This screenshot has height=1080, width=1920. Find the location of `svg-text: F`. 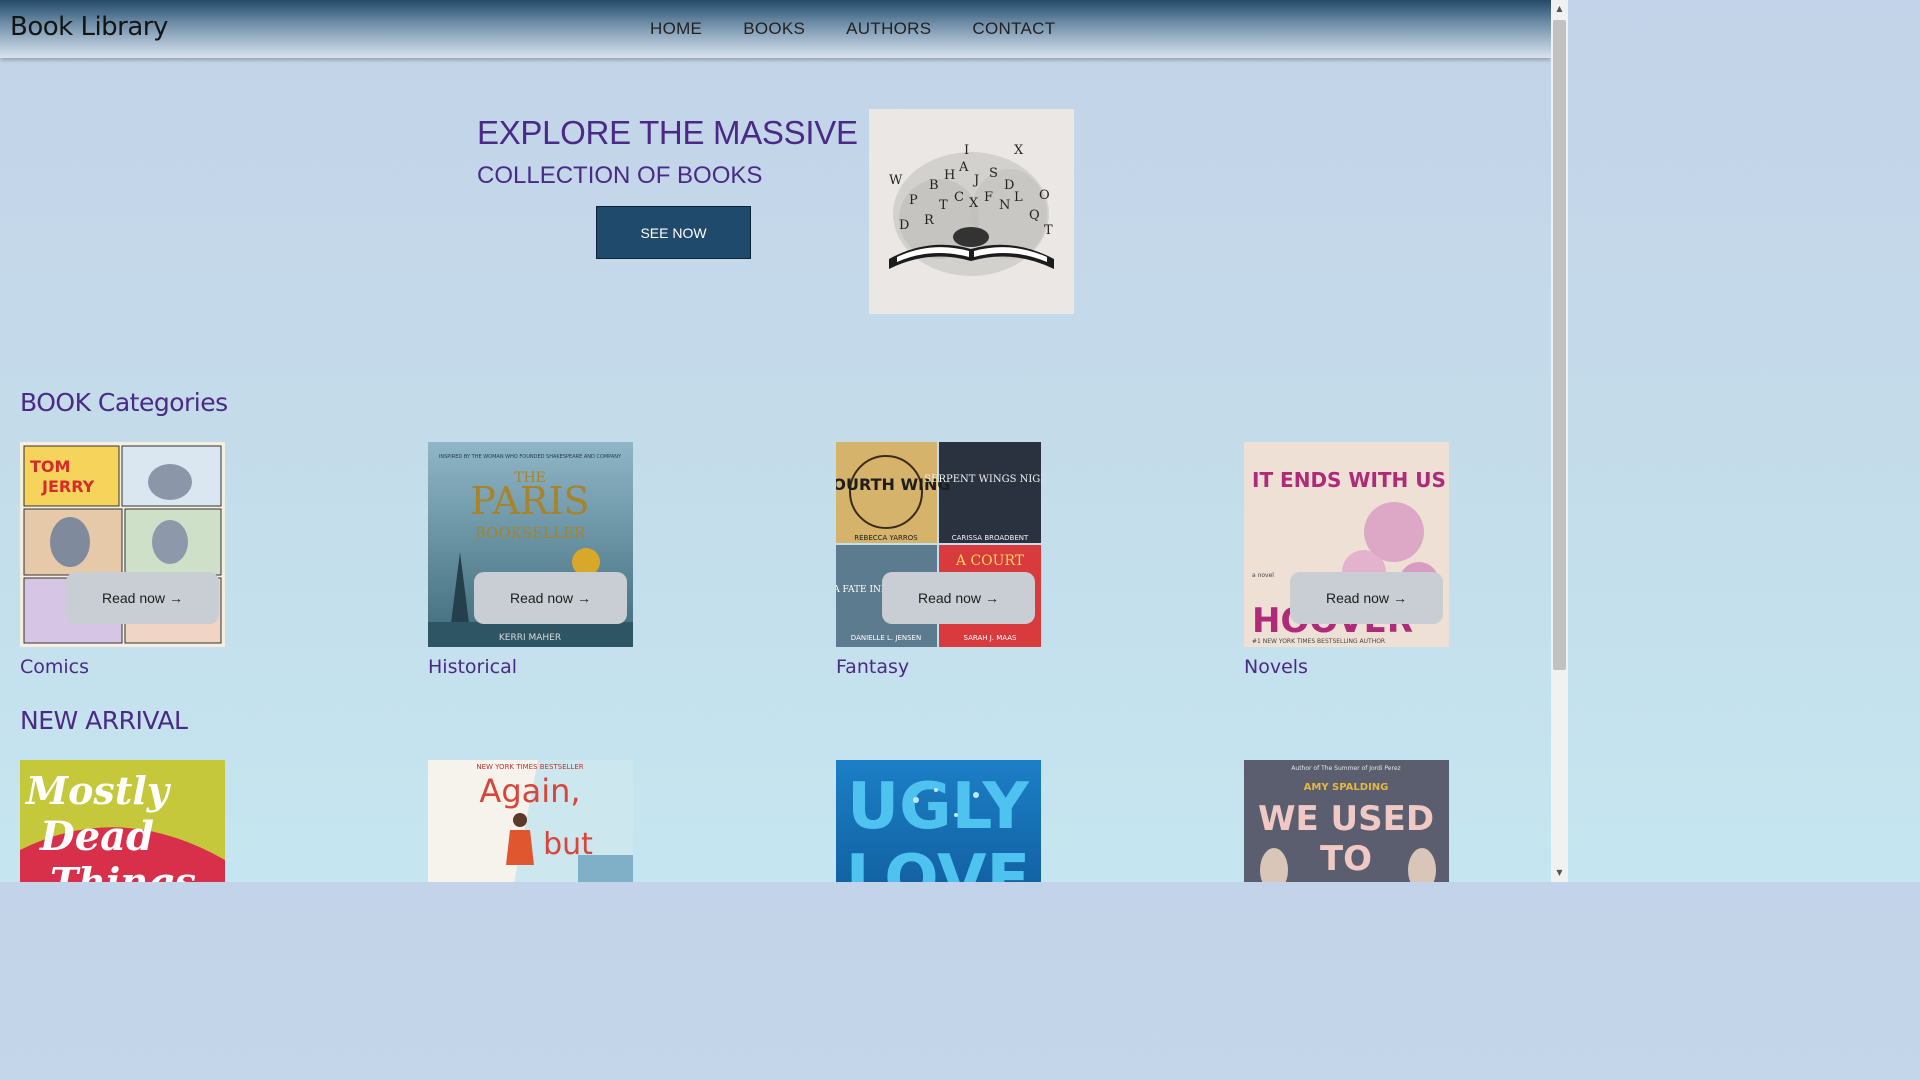

svg-text: F is located at coordinates (988, 197).